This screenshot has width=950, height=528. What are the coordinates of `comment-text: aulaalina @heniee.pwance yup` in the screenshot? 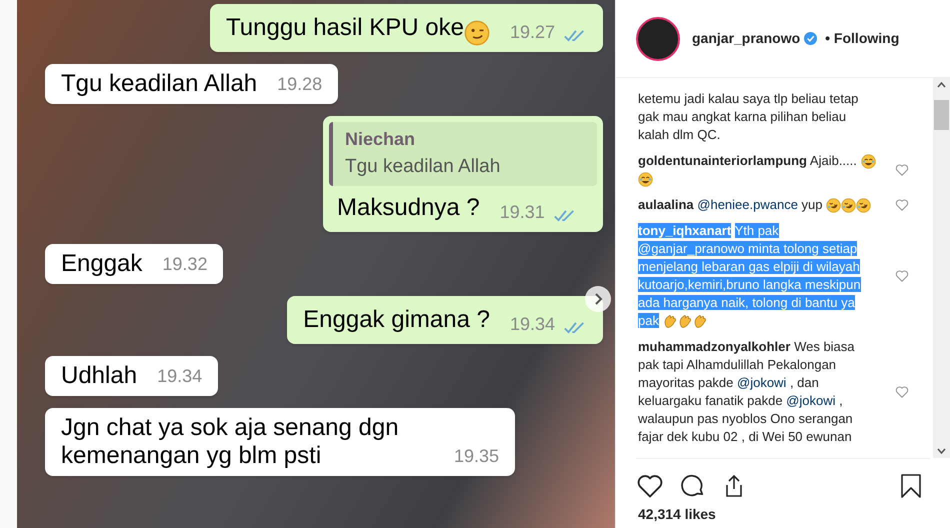 It's located at (758, 205).